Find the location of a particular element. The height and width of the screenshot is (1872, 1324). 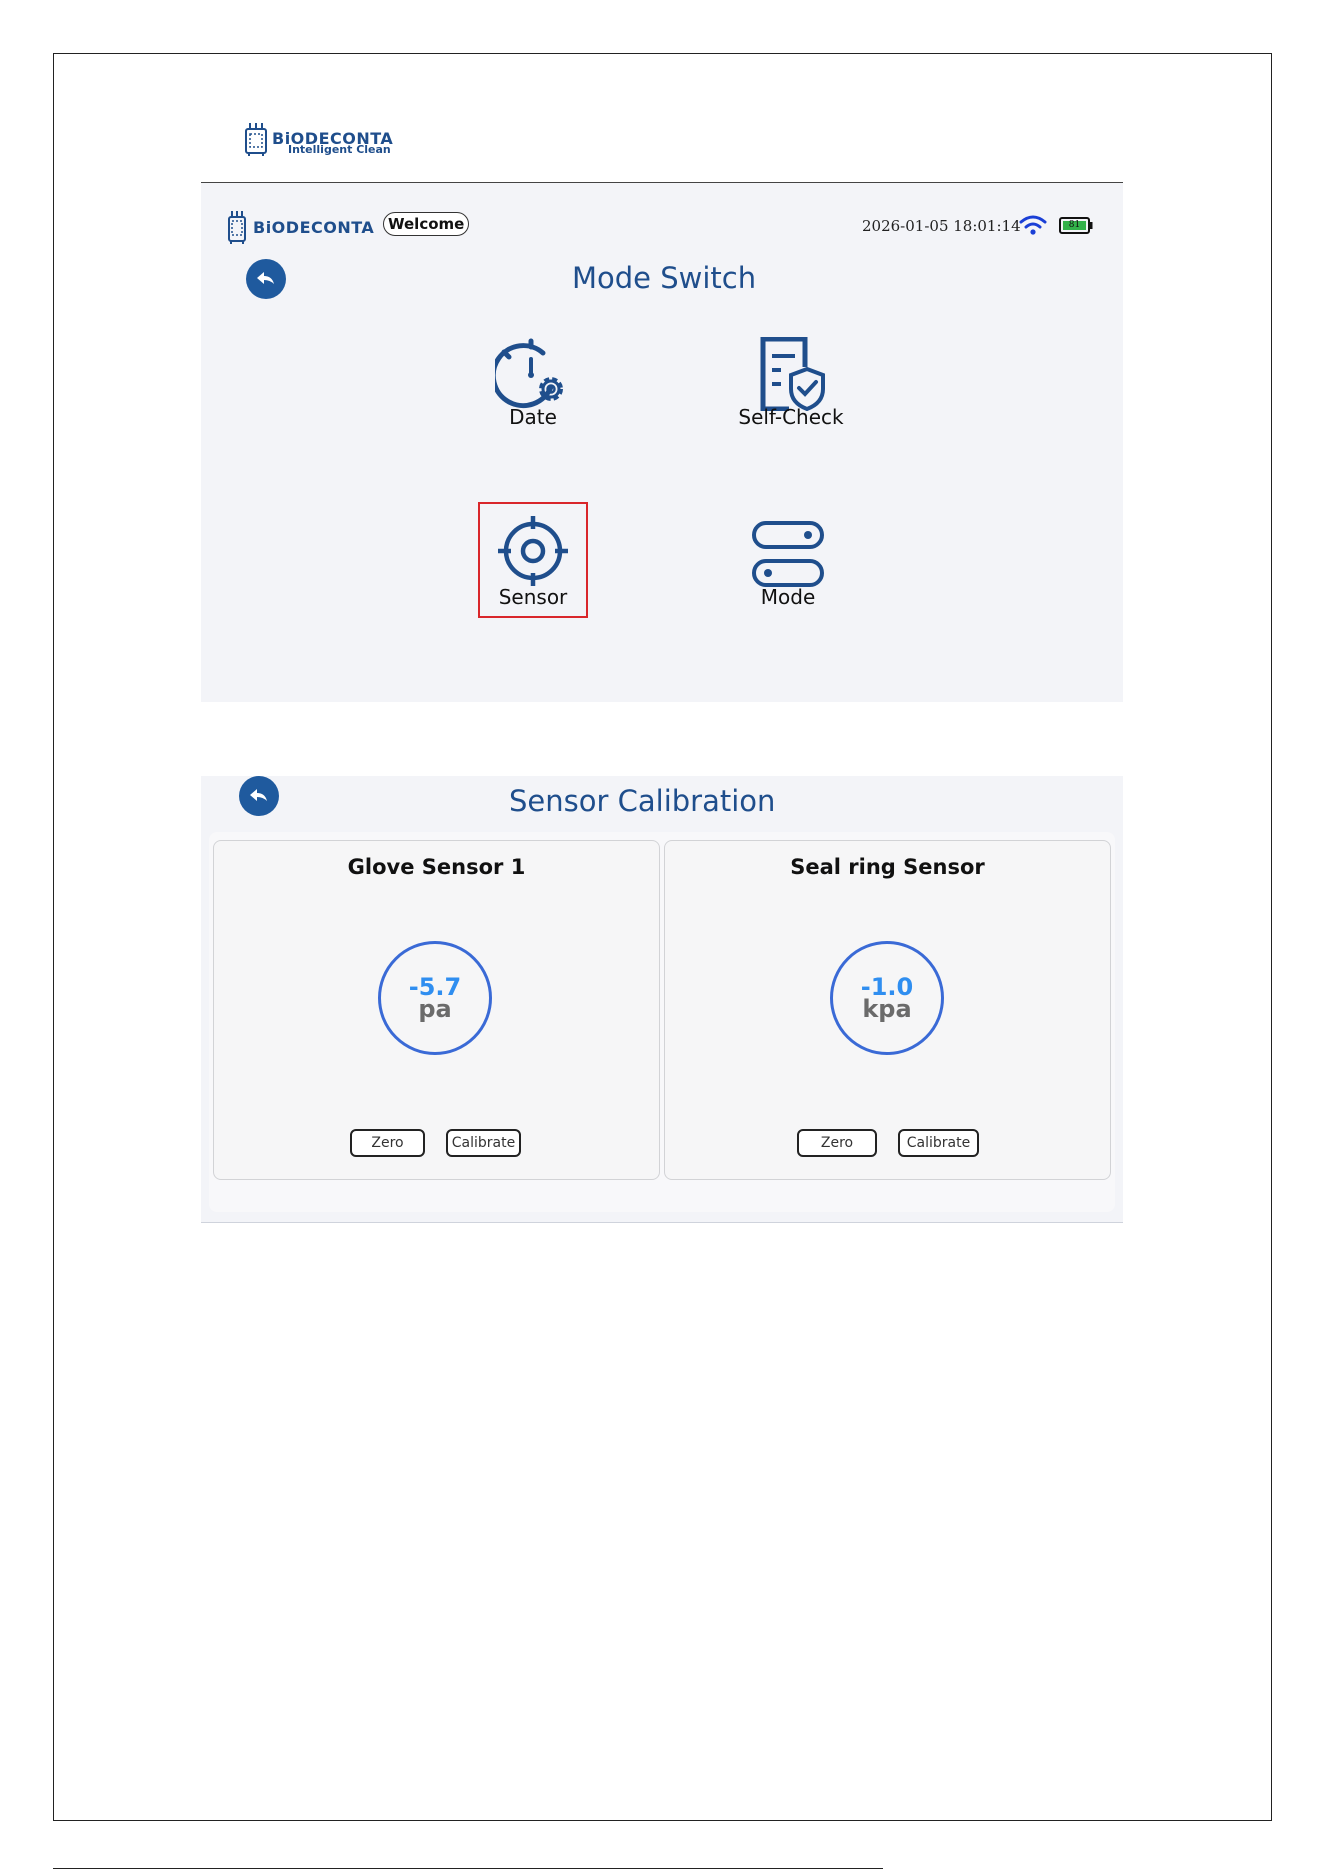

tile-mode: Mode is located at coordinates (788, 565).